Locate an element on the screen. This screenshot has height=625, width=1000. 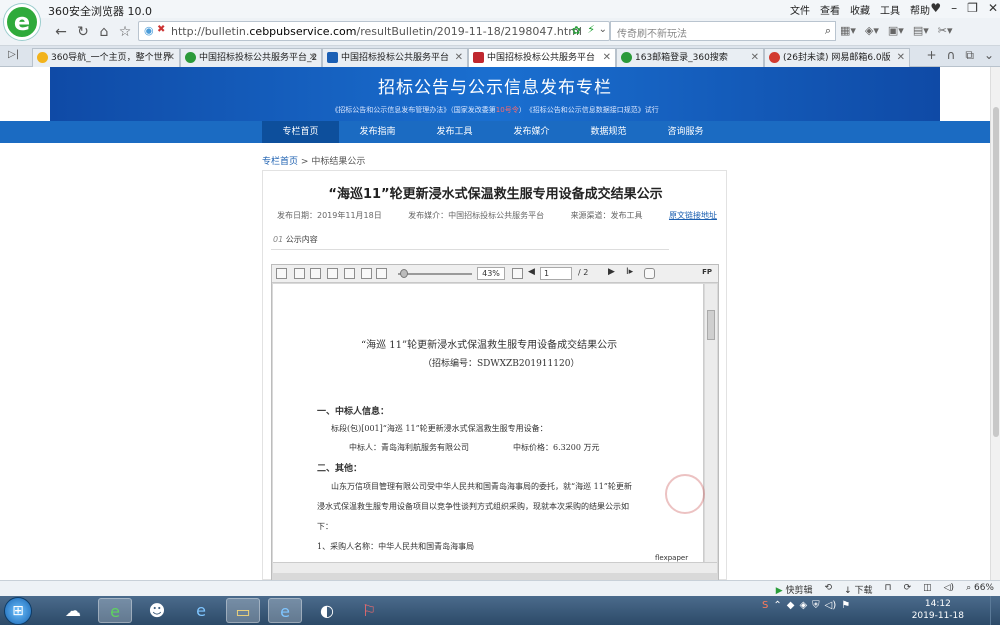
menu-favorites: 收藏 is located at coordinates (860, 9).